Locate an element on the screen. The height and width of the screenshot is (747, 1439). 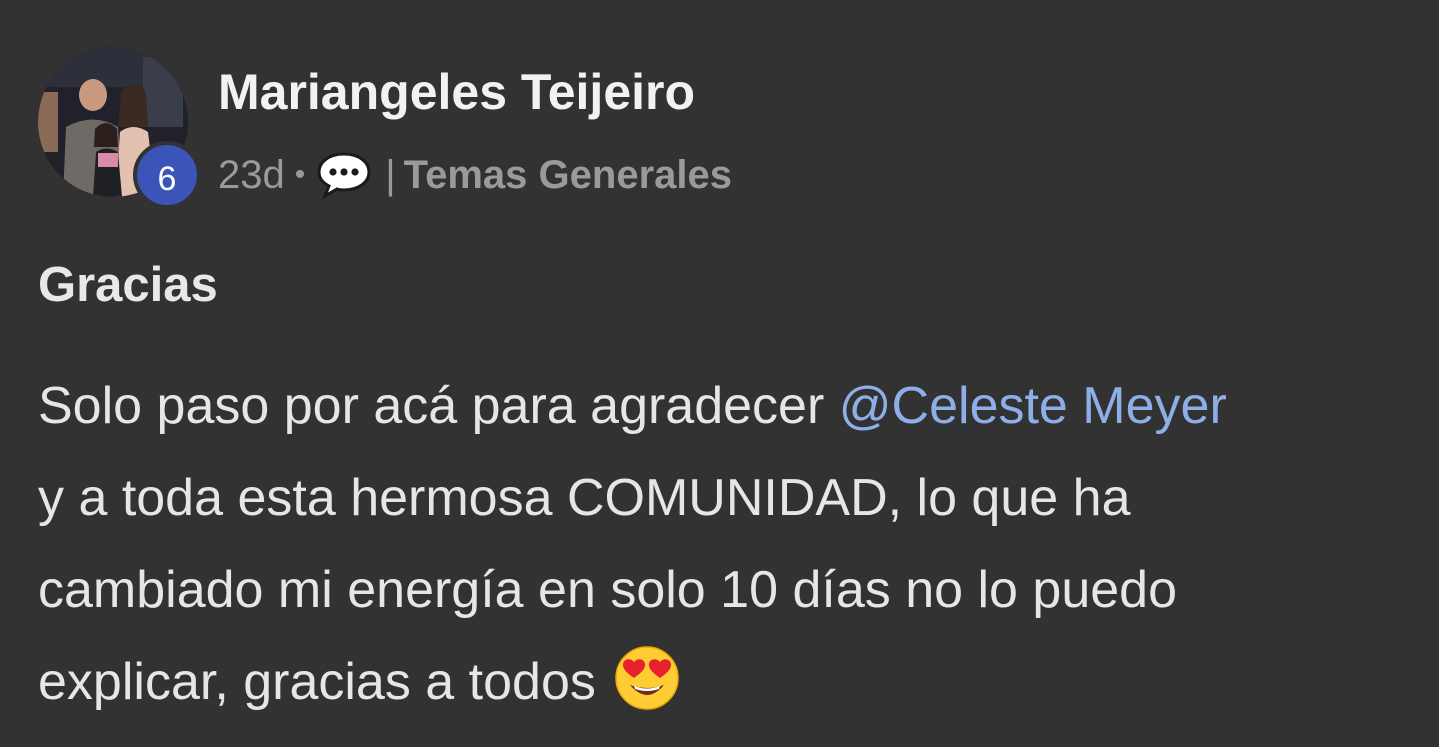
user-mention-link: @Celeste Meyer is located at coordinates (1033, 406).